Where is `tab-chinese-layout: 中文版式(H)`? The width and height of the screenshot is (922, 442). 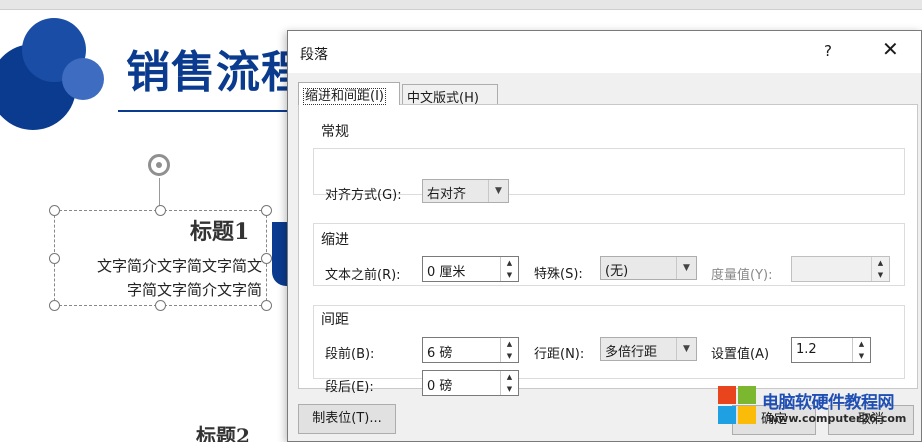
tab-chinese-layout: 中文版式(H) is located at coordinates (450, 95).